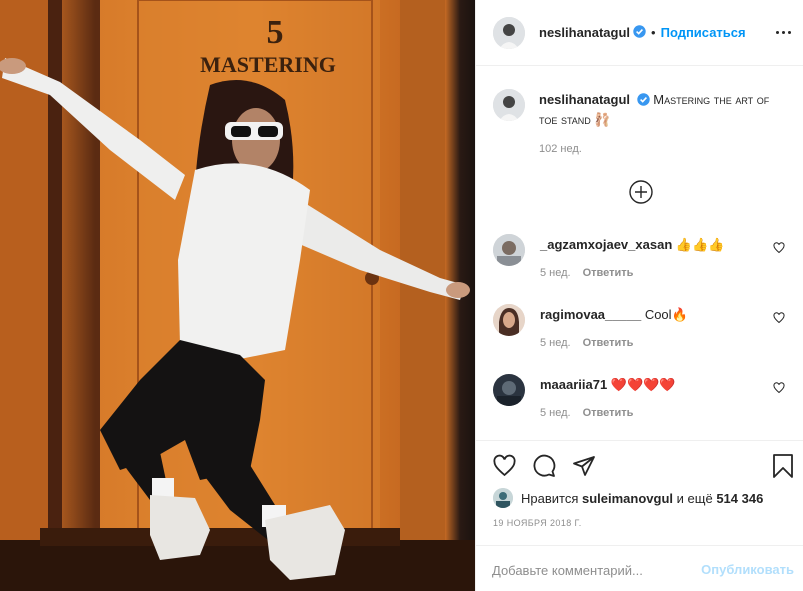 This screenshot has height=591, width=803. What do you see at coordinates (739, 498) in the screenshot?
I see `likes-count: 514 346` at bounding box center [739, 498].